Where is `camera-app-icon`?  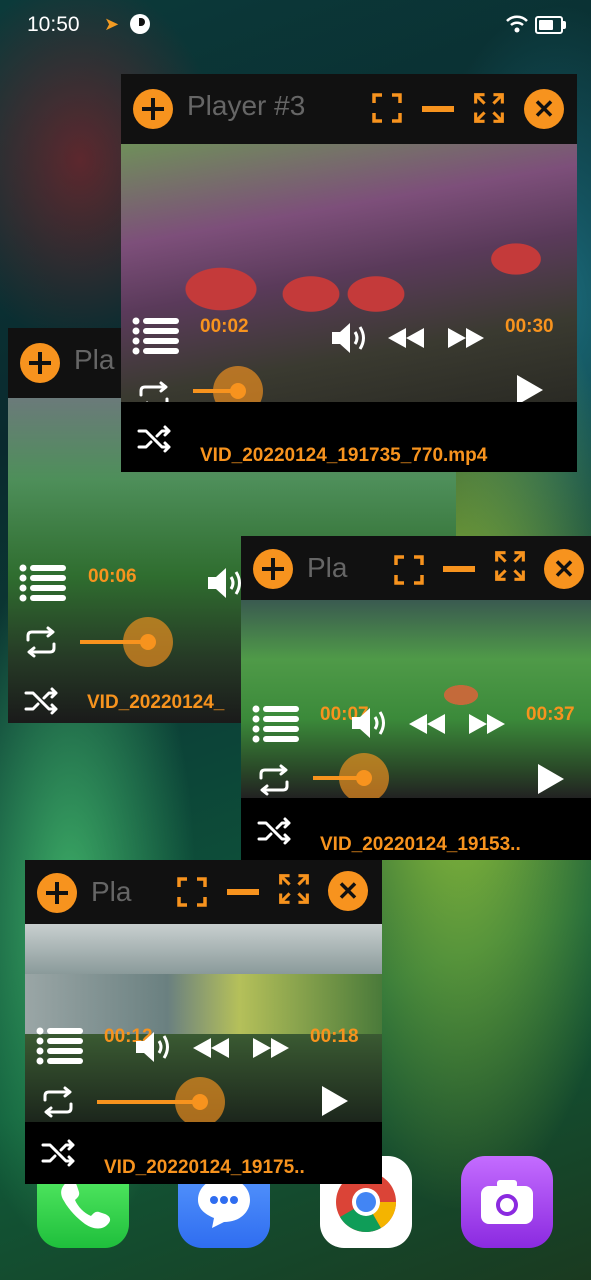
camera-app-icon is located at coordinates (507, 1202).